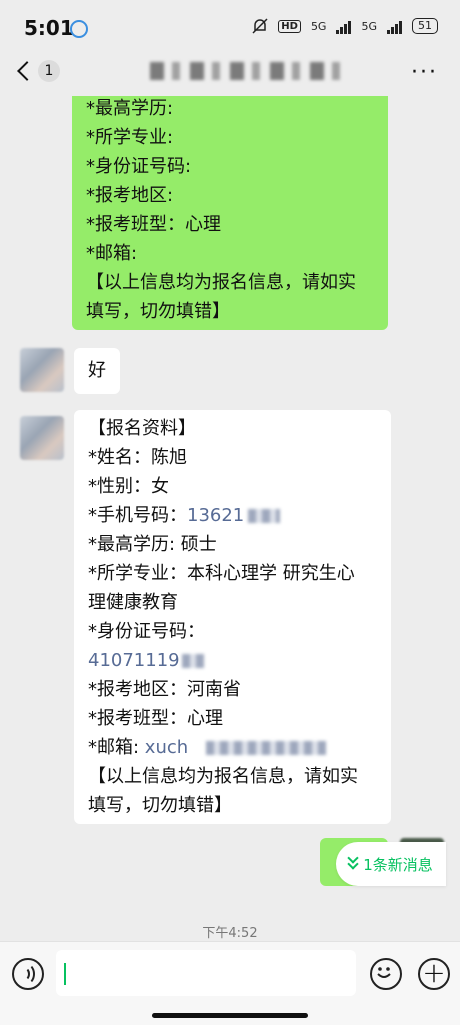  I want to click on text-cursor, so click(65, 974).